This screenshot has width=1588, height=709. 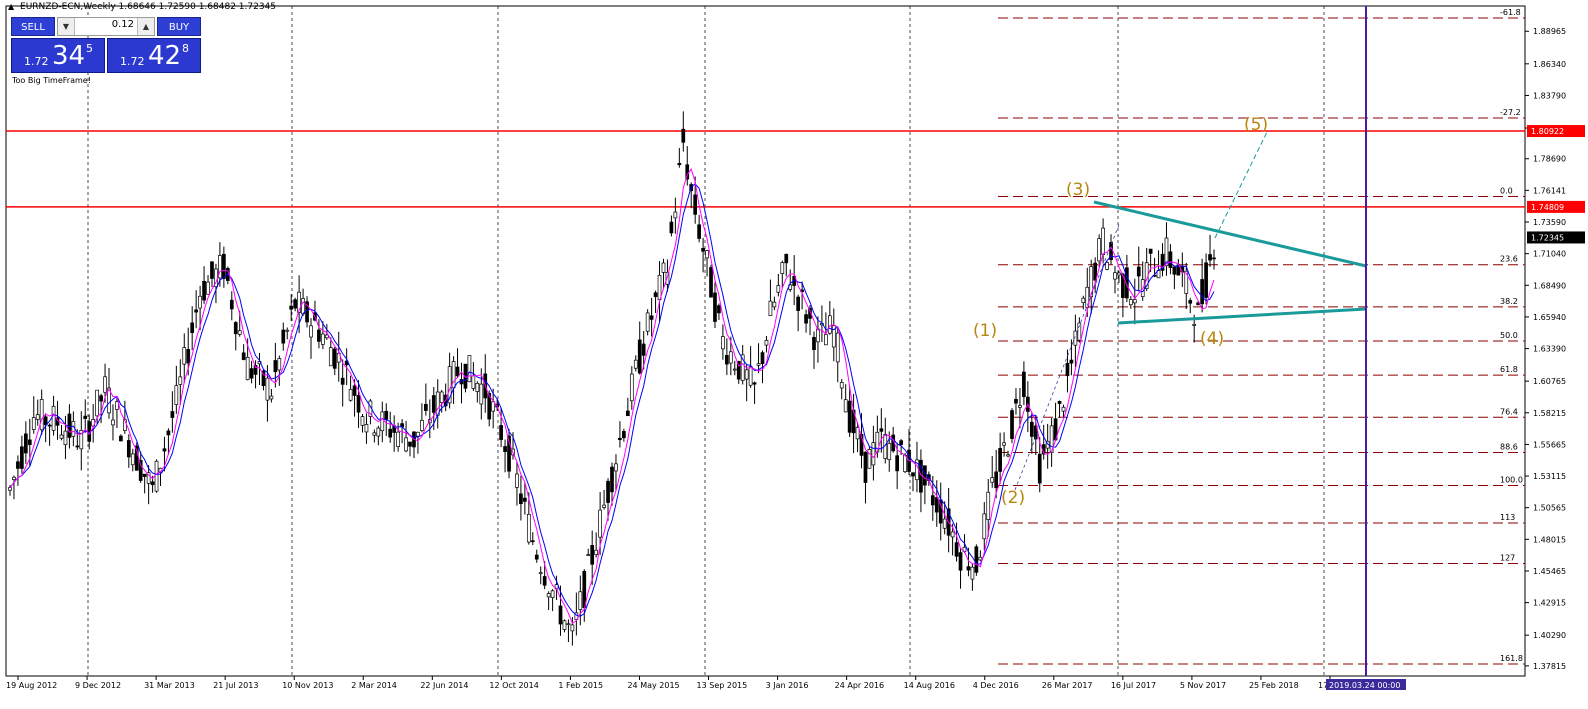 I want to click on ask-quote: 1.72 42 8, so click(x=154, y=55).